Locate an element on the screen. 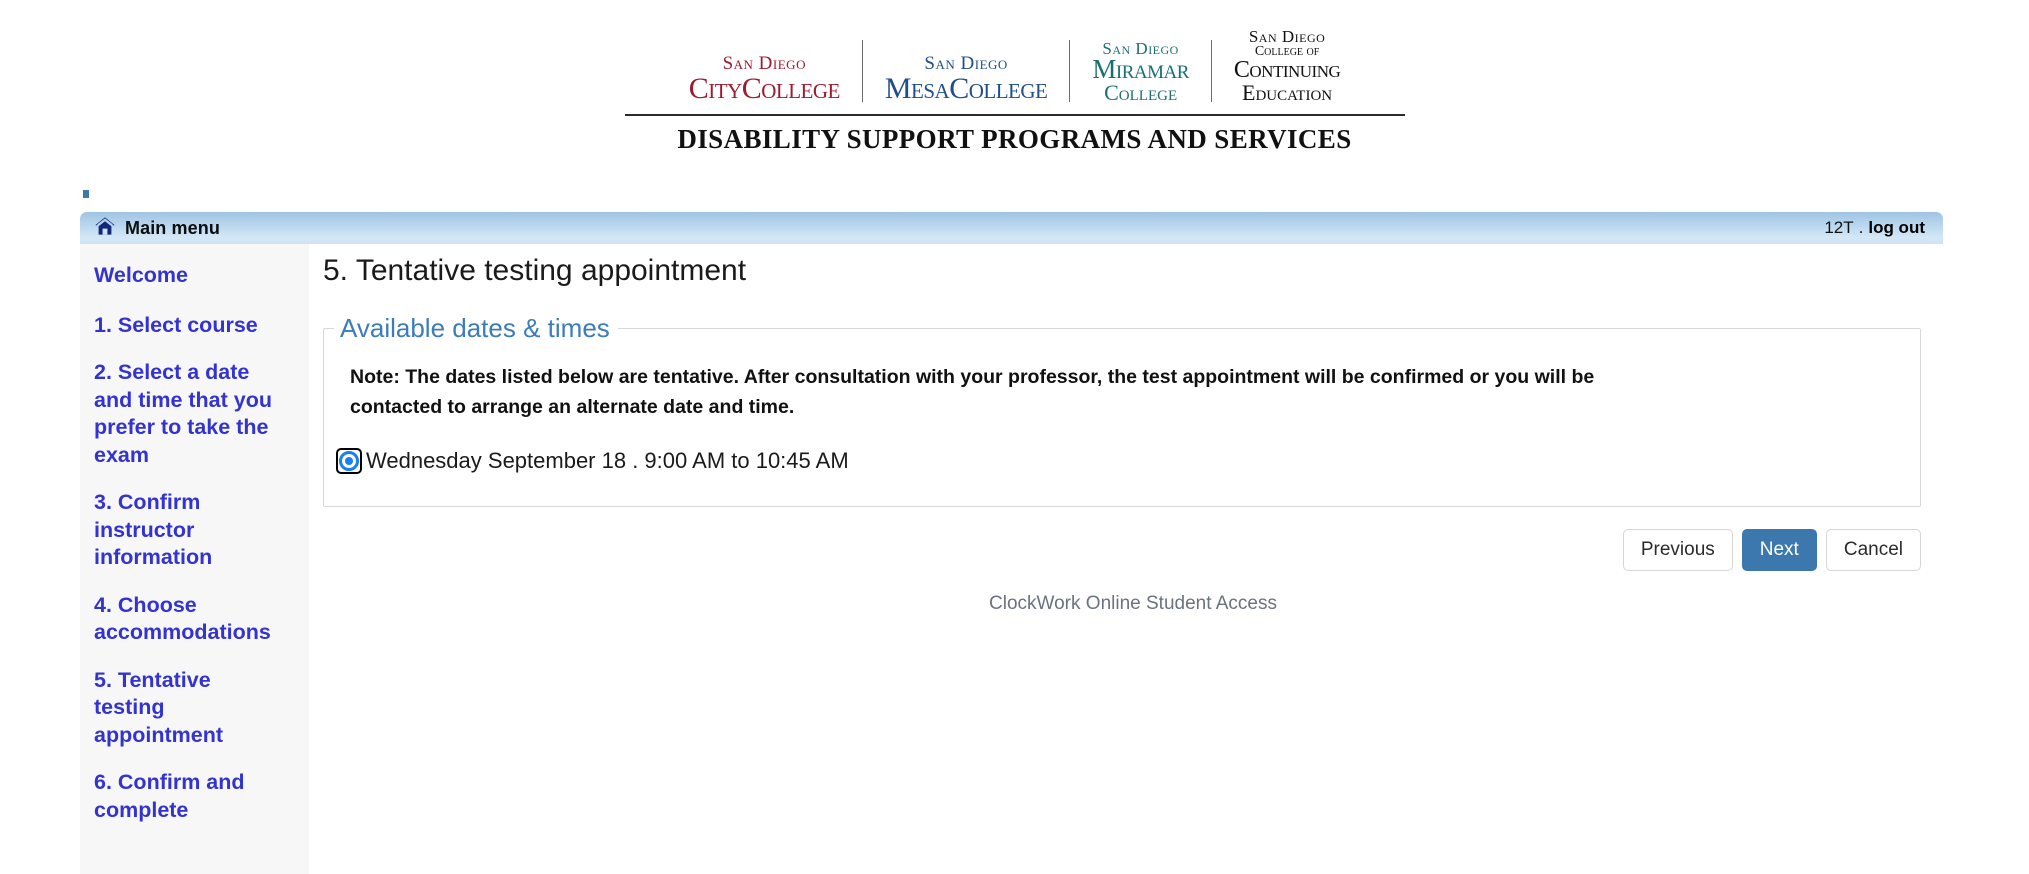 This screenshot has width=2029, height=874. wizard-button-row: Previous Next Cancel is located at coordinates (1122, 550).